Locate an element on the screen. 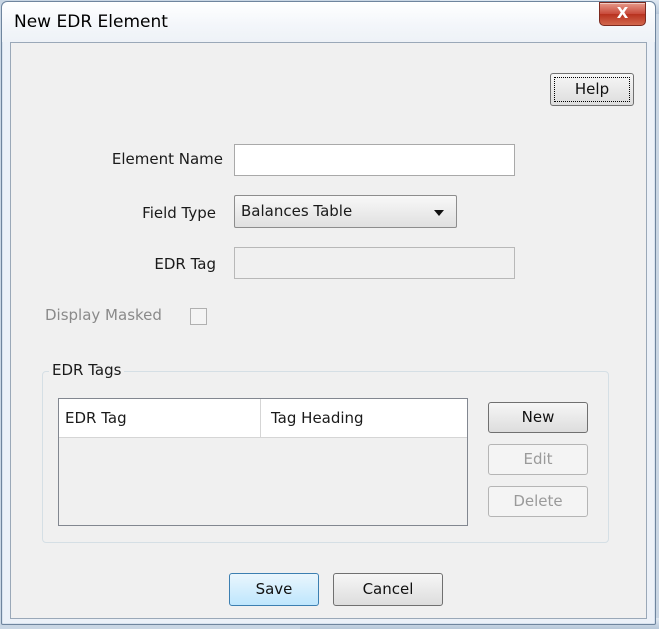 The width and height of the screenshot is (659, 629). cancel-button: Cancel is located at coordinates (388, 589).